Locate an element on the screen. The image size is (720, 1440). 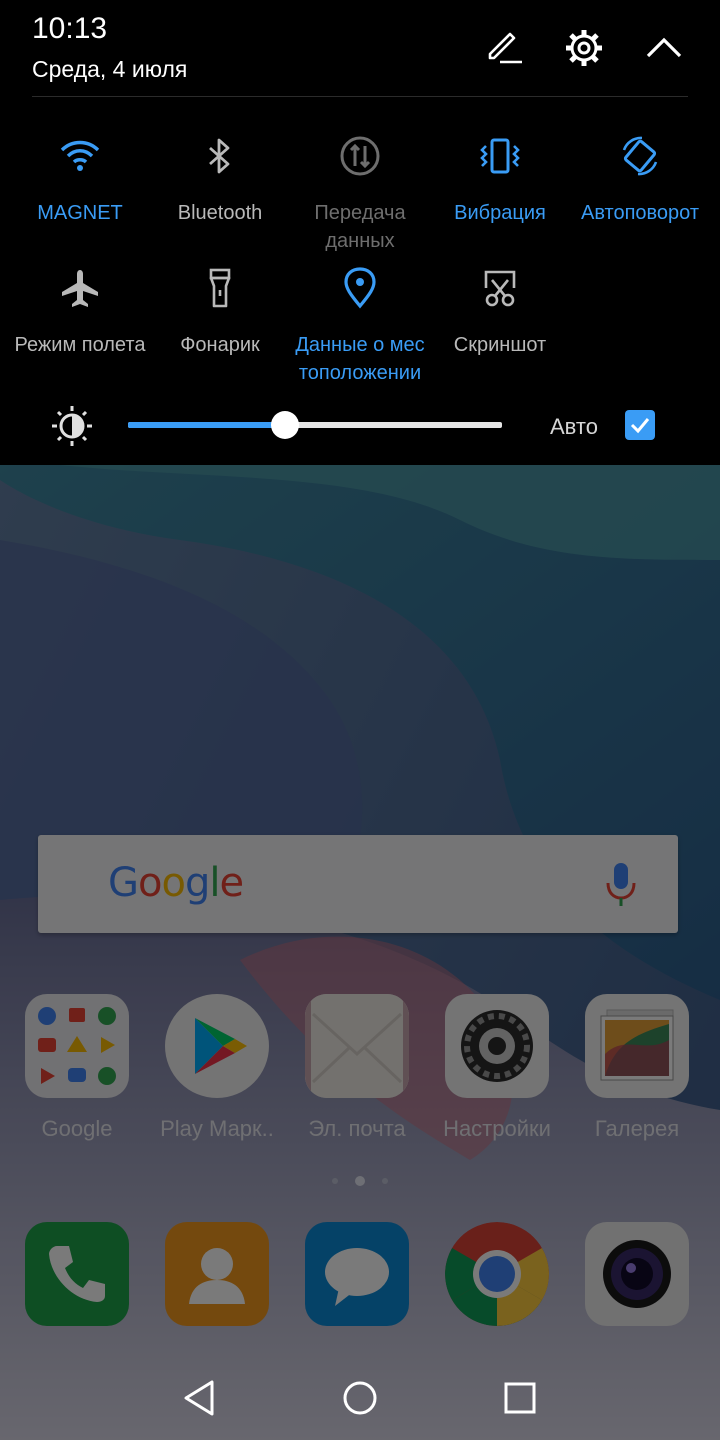
google-search-bar: Google is located at coordinates (358, 884).